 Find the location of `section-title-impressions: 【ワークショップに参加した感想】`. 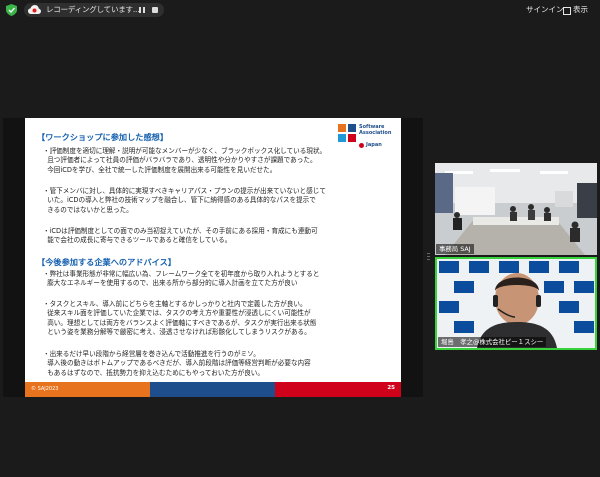

section-title-impressions: 【ワークショップに参加した感想】 is located at coordinates (103, 137).